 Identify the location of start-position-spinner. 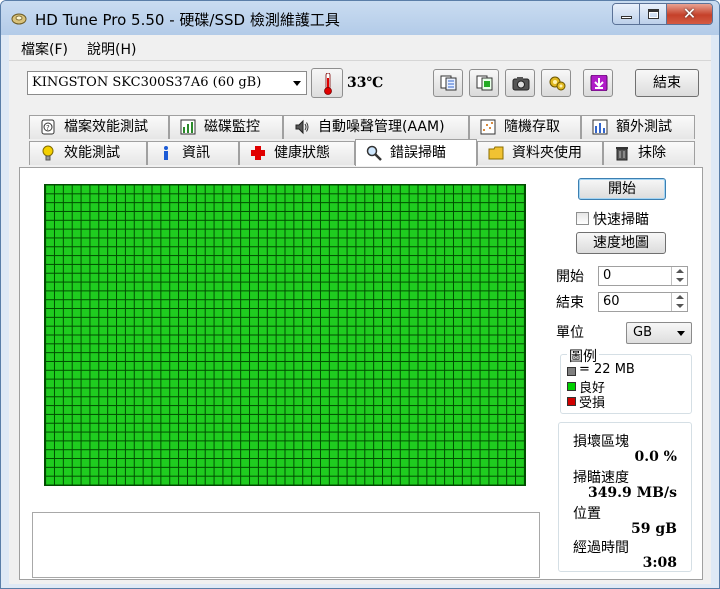
(679, 276).